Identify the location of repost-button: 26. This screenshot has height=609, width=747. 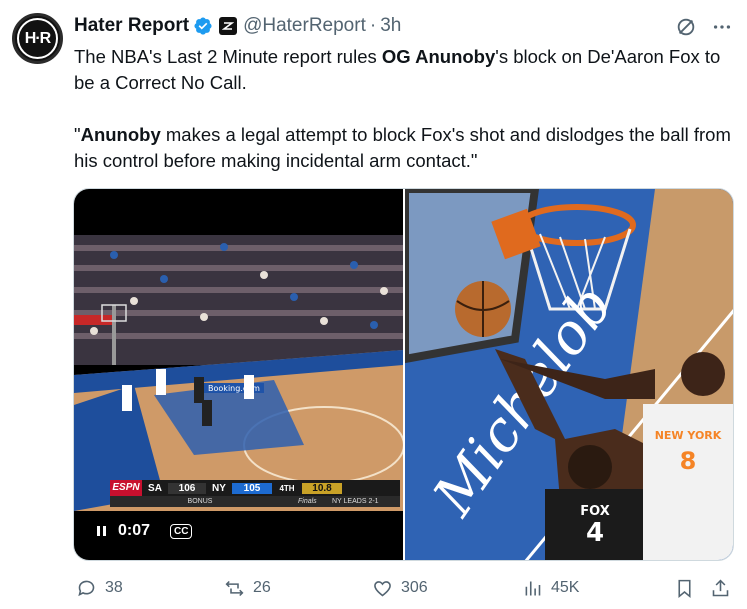
(247, 588).